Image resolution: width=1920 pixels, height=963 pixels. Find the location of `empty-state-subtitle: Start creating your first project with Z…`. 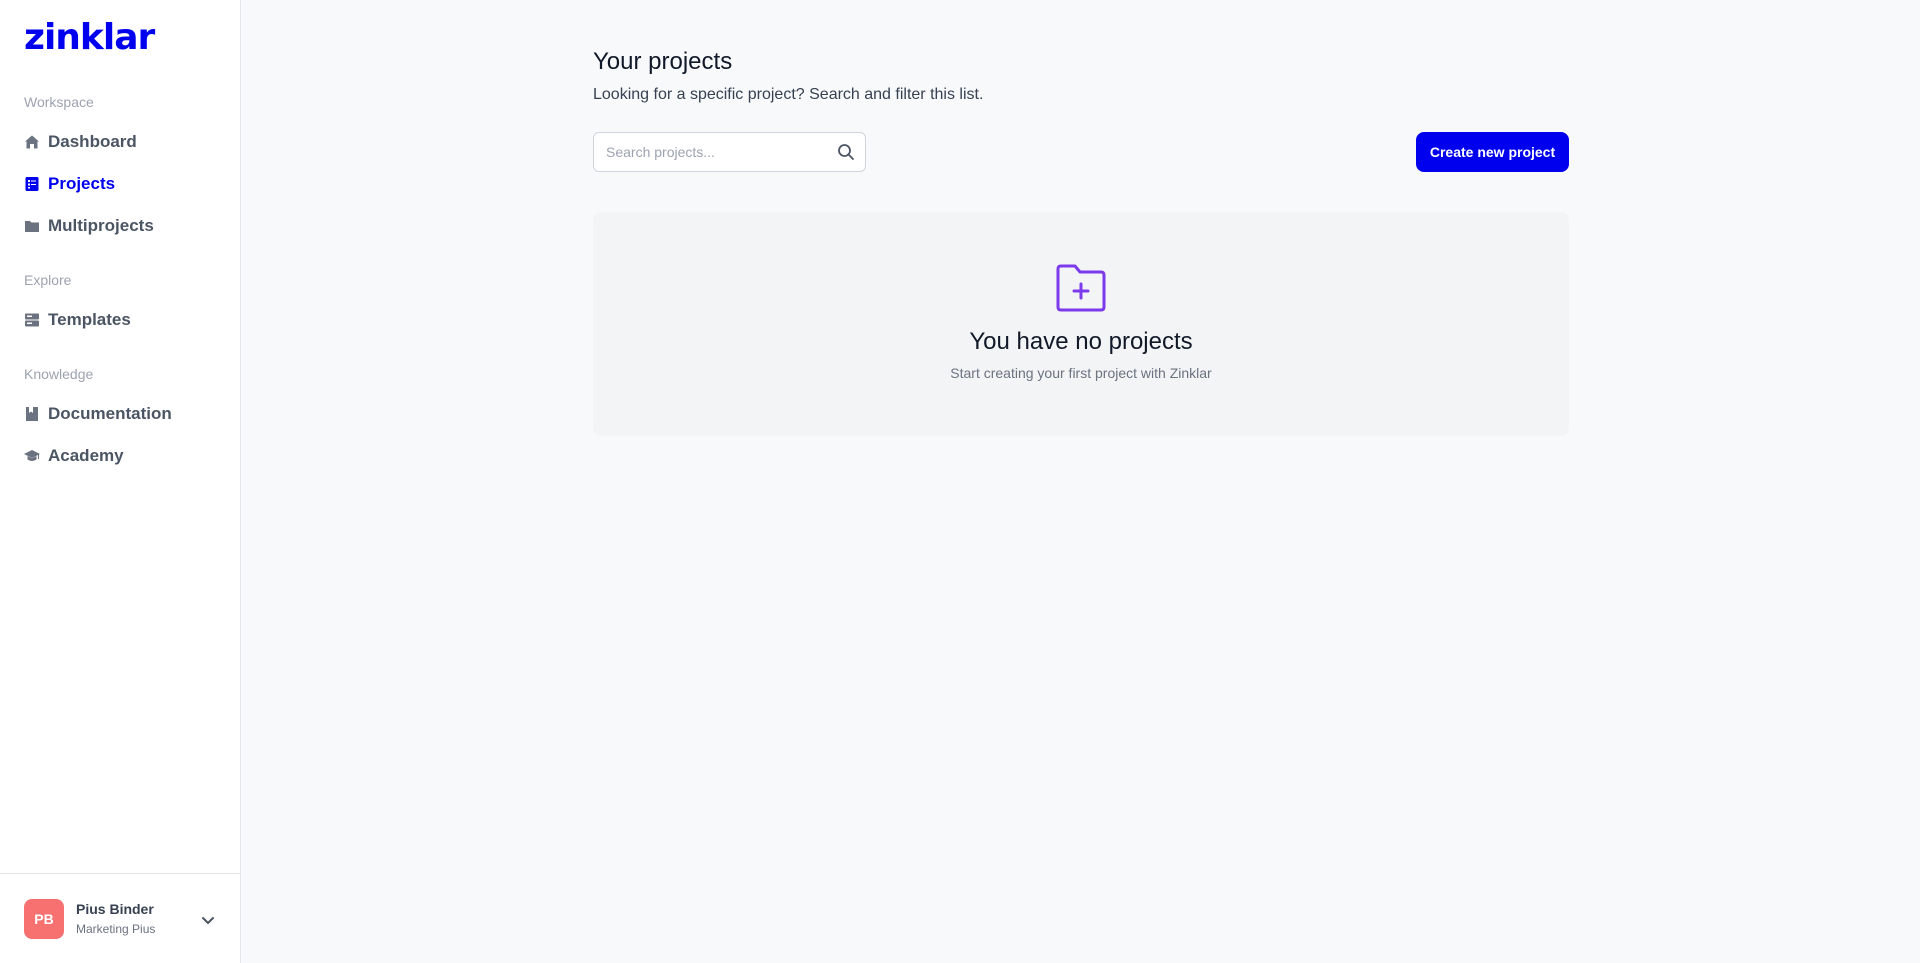

empty-state-subtitle: Start creating your first project with Z… is located at coordinates (1081, 373).